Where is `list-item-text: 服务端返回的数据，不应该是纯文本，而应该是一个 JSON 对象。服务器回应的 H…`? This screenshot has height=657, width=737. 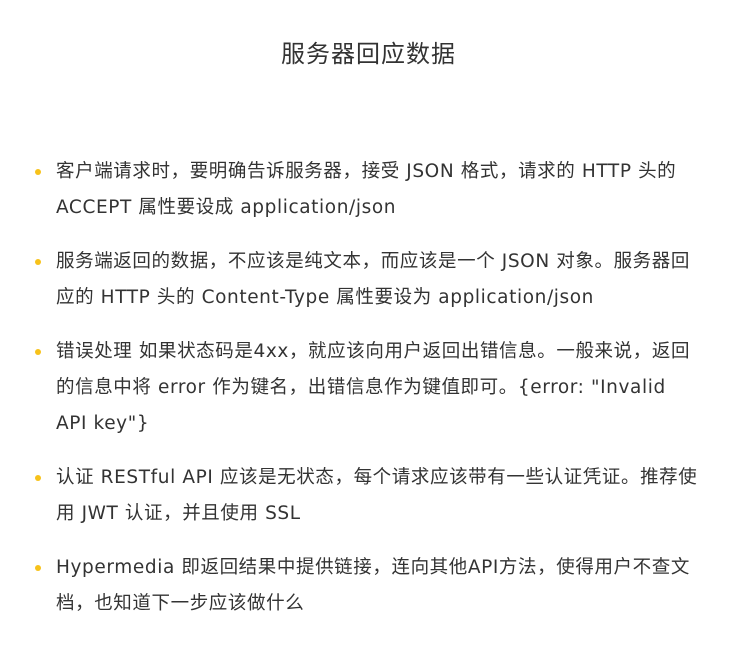 list-item-text: 服务端返回的数据，不应该是纯文本，而应该是一个 JSON 对象。服务器回应的 H… is located at coordinates (373, 279).